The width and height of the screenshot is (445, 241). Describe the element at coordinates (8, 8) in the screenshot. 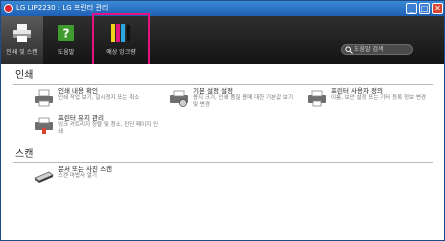

I see `lg-app-icon` at that location.